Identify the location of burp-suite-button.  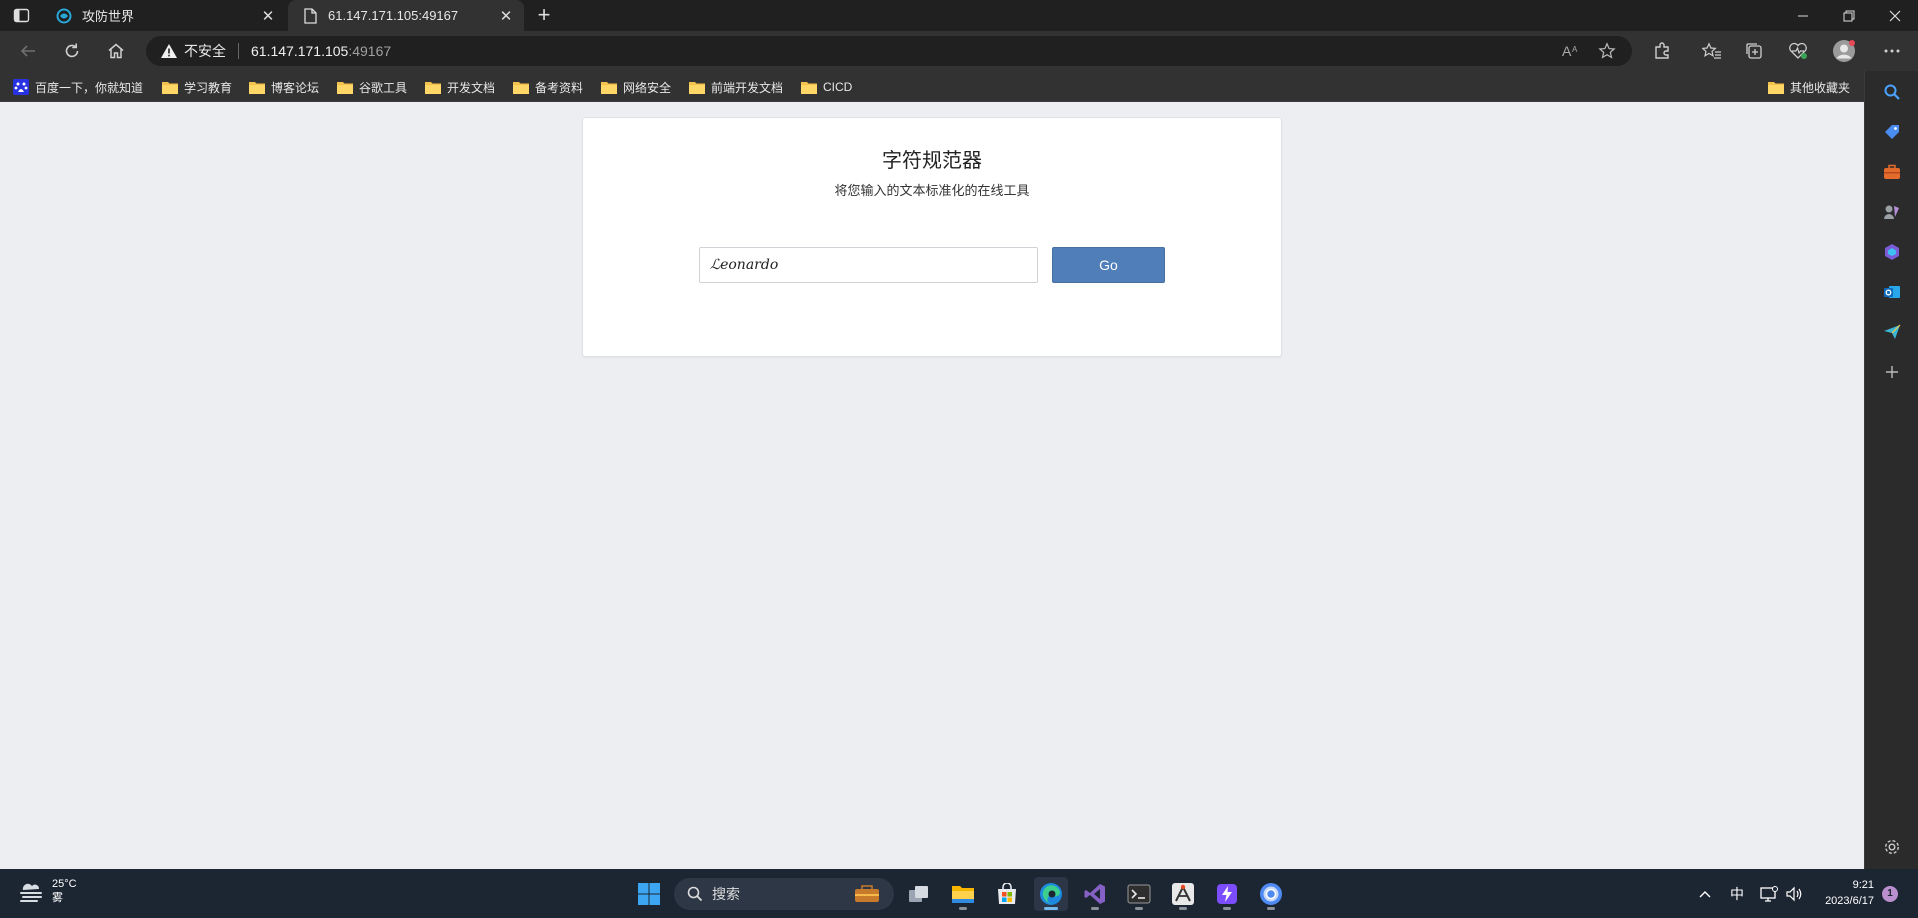
(1183, 894).